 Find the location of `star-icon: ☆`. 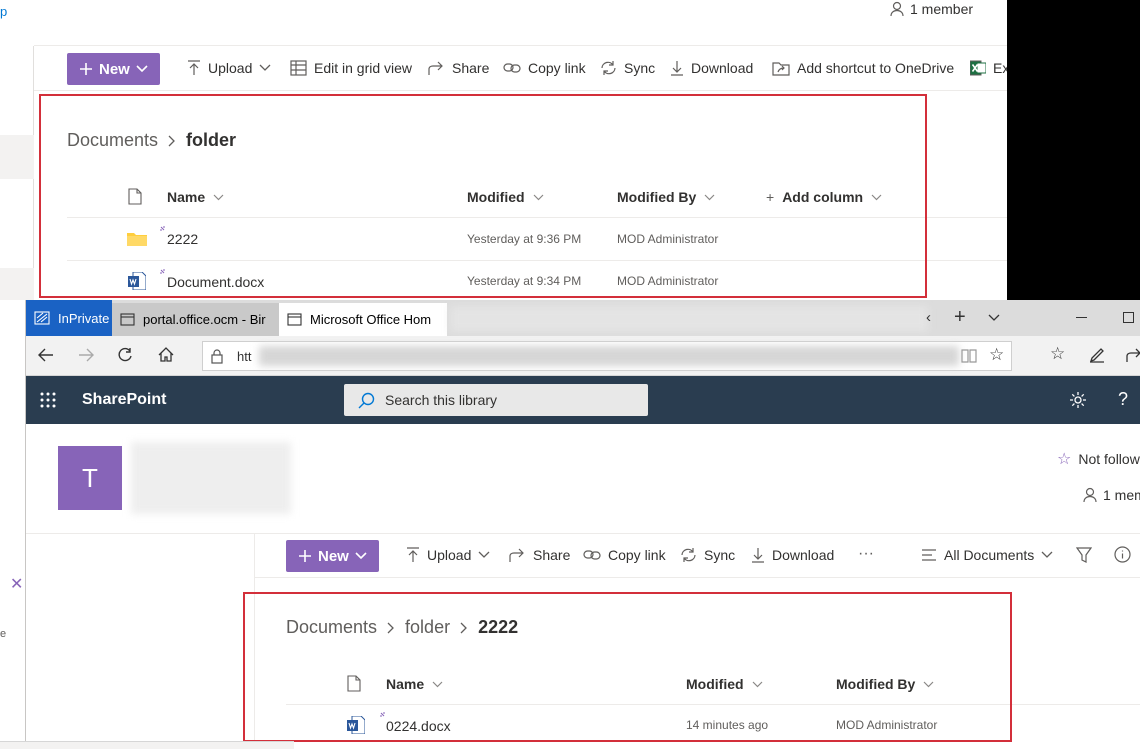

star-icon: ☆ is located at coordinates (1064, 459).